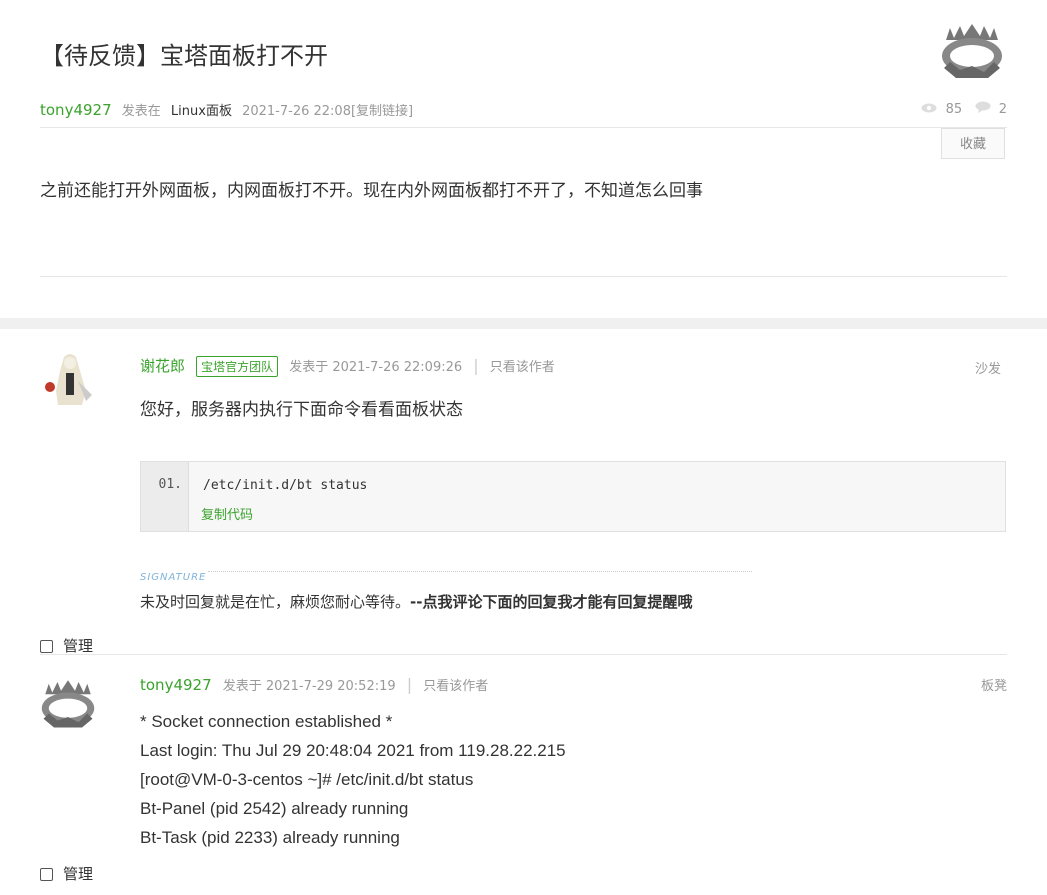  Describe the element at coordinates (382, 111) in the screenshot. I see `copy-link-button: [复制链接]` at that location.